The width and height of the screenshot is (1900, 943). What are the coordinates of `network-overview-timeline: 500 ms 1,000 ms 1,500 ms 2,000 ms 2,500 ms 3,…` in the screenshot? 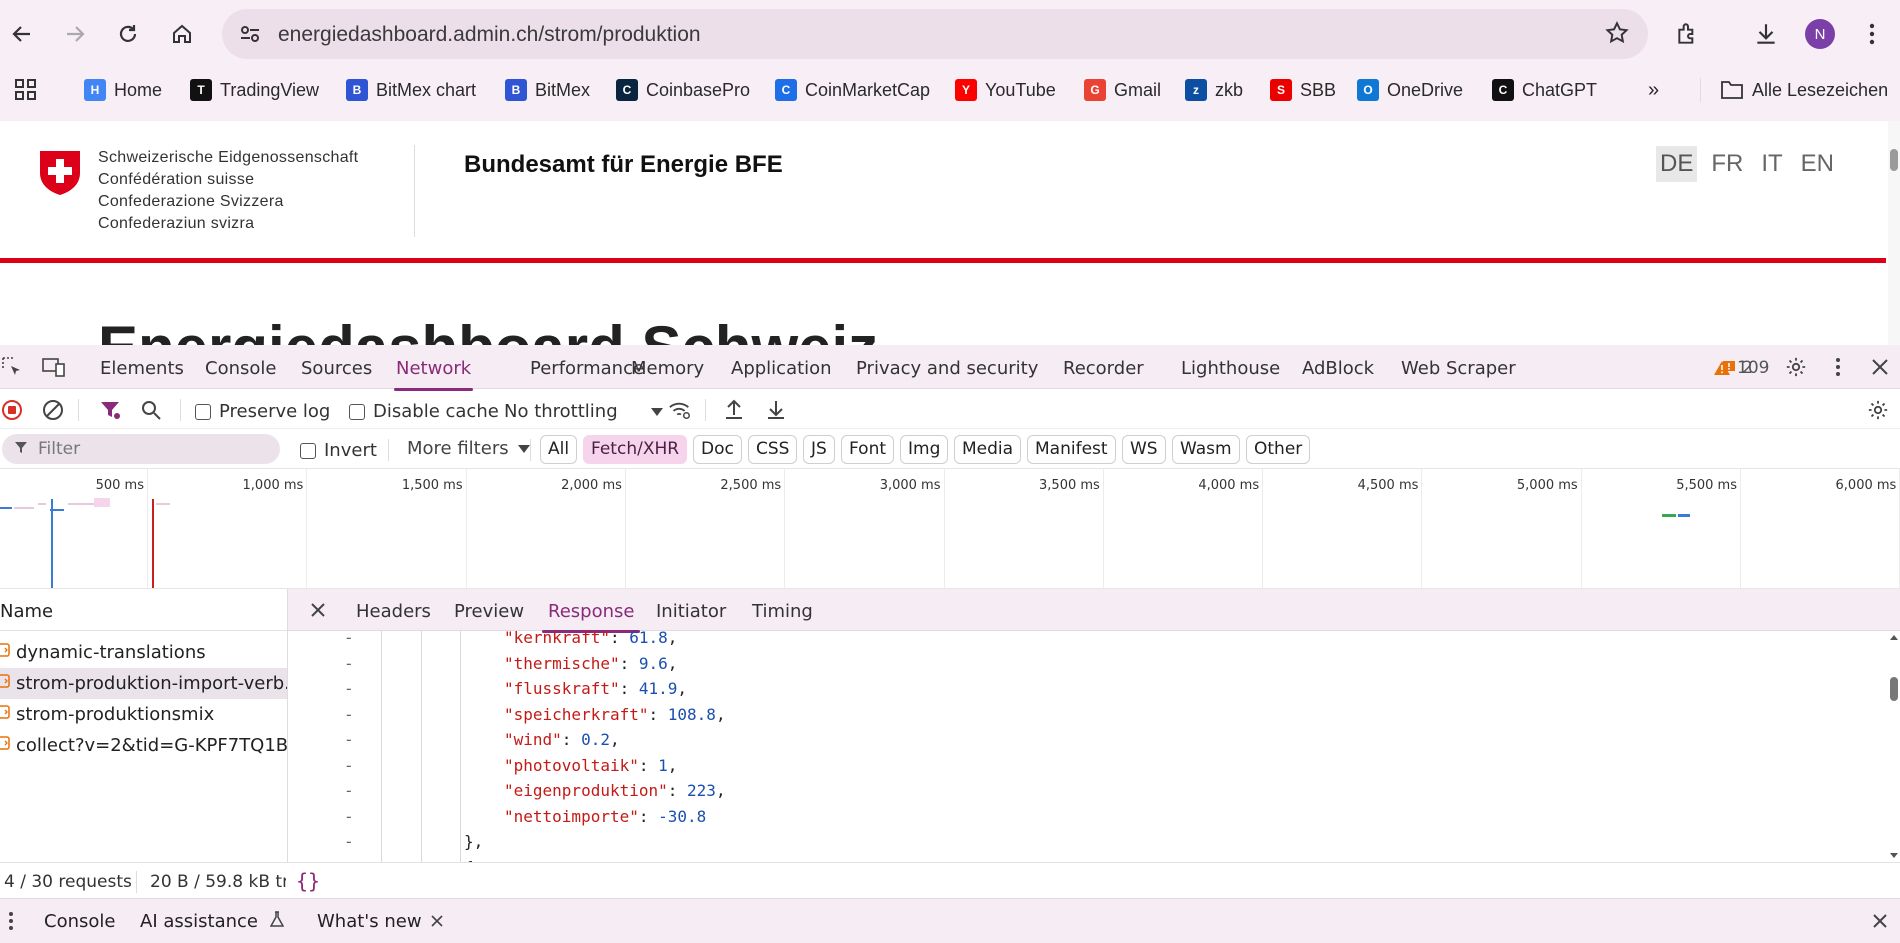 It's located at (950, 529).